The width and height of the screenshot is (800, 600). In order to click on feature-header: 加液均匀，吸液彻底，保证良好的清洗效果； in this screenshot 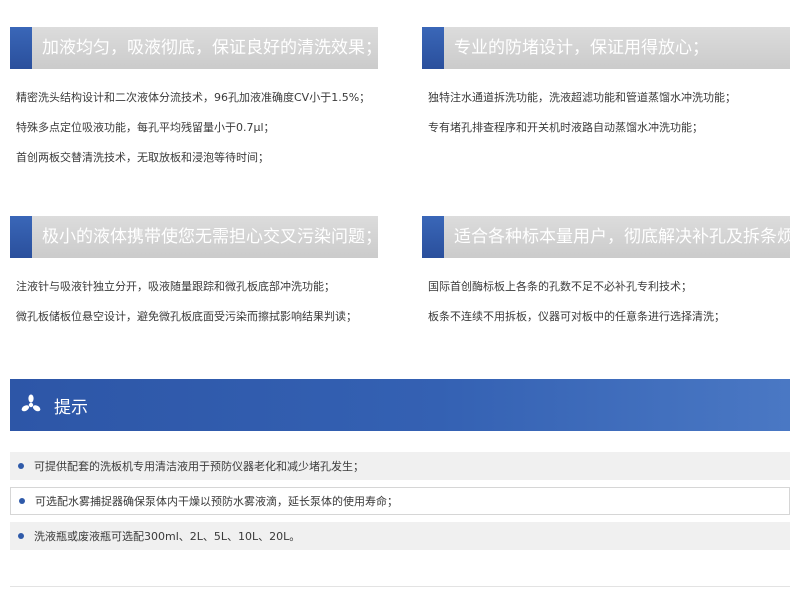, I will do `click(194, 48)`.